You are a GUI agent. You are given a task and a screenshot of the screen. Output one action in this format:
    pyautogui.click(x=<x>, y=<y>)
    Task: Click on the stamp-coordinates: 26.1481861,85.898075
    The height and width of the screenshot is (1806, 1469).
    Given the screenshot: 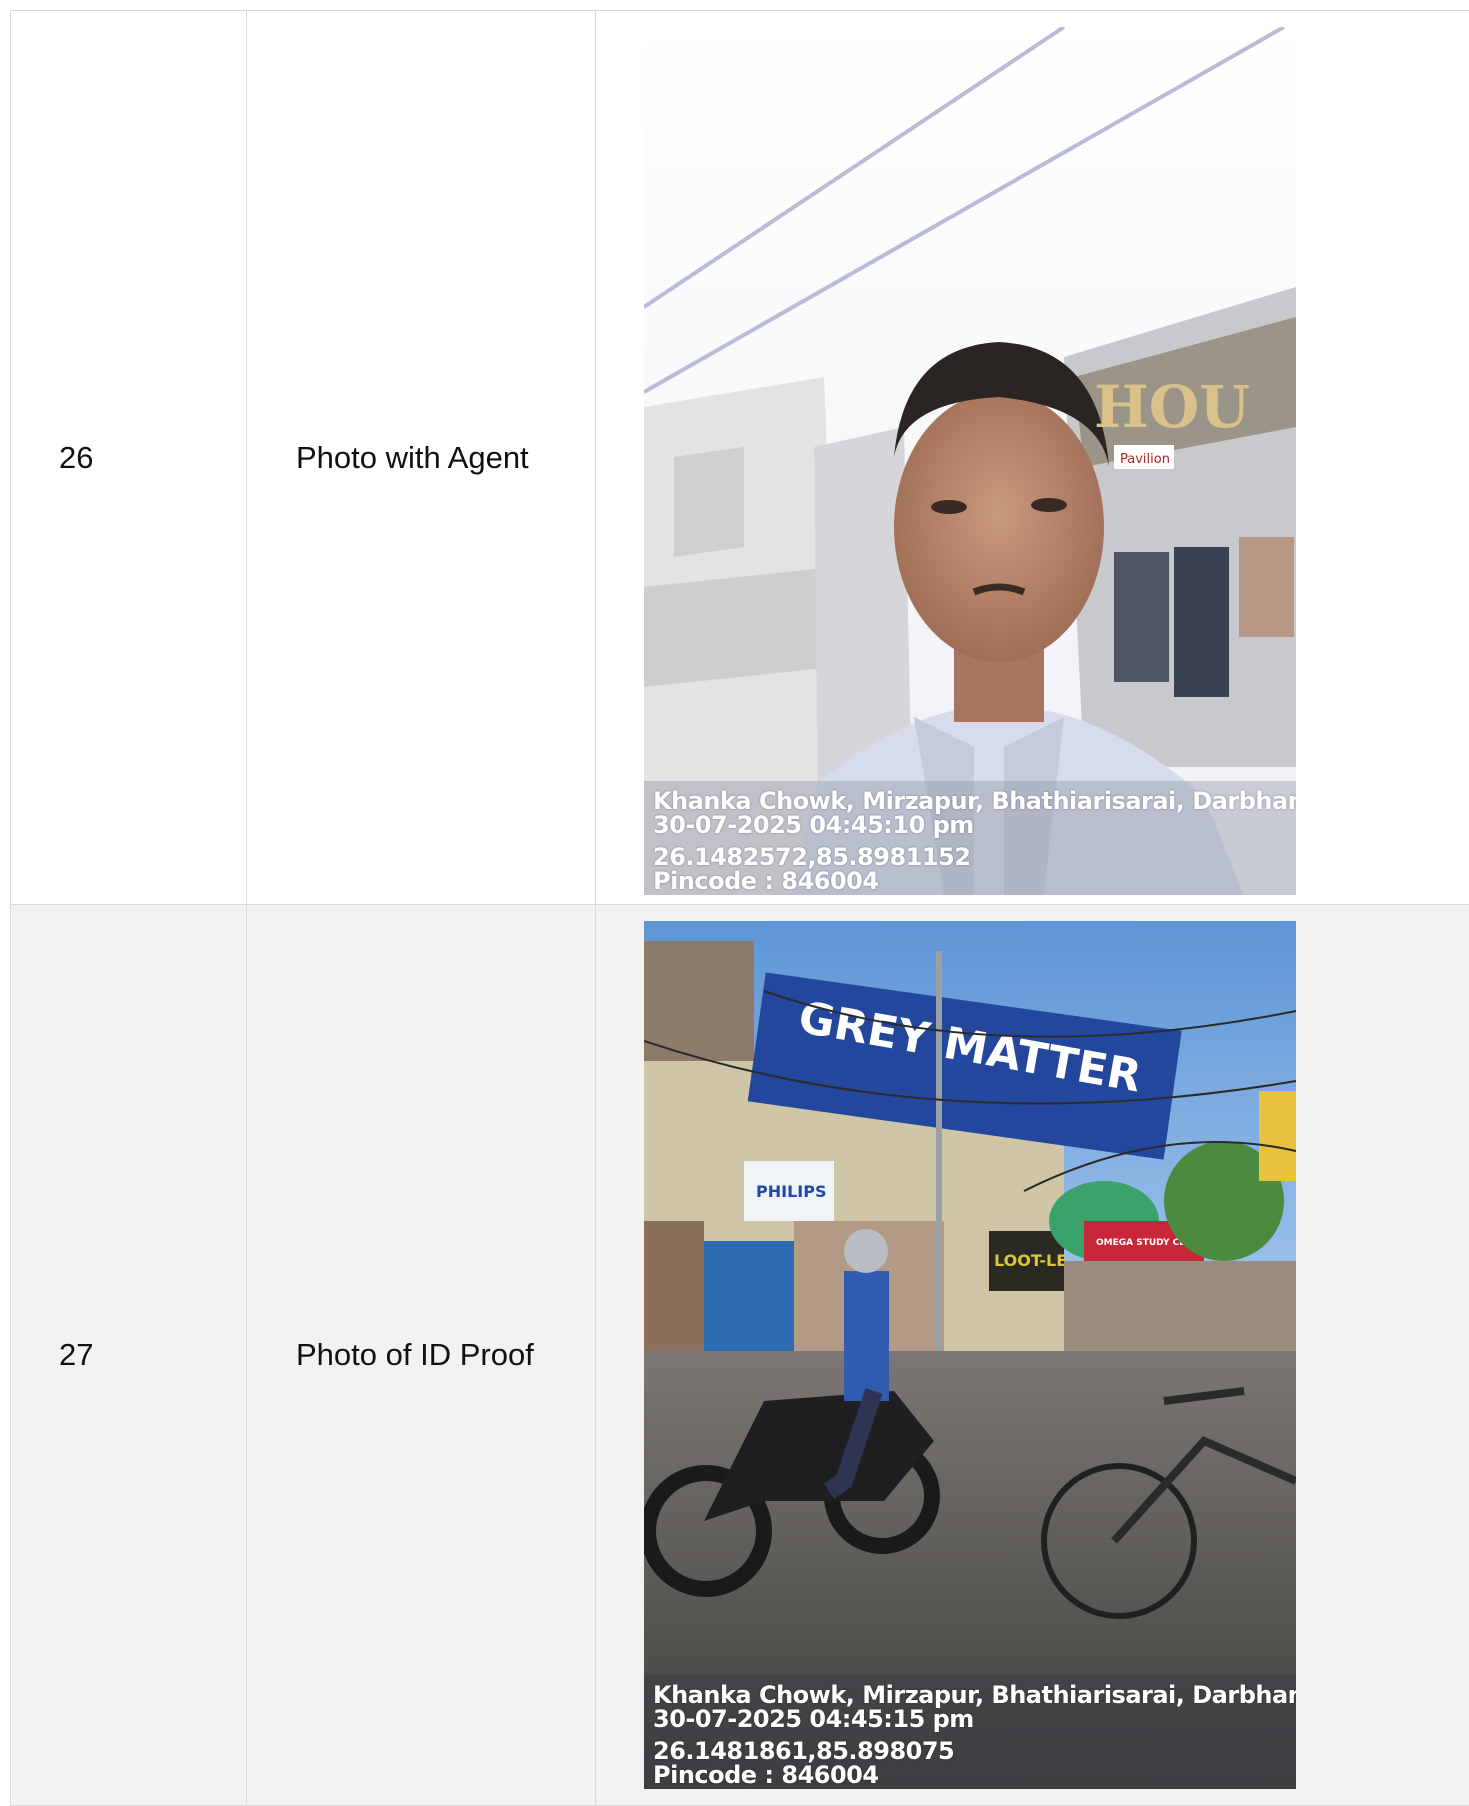 What is the action you would take?
    pyautogui.click(x=974, y=1751)
    